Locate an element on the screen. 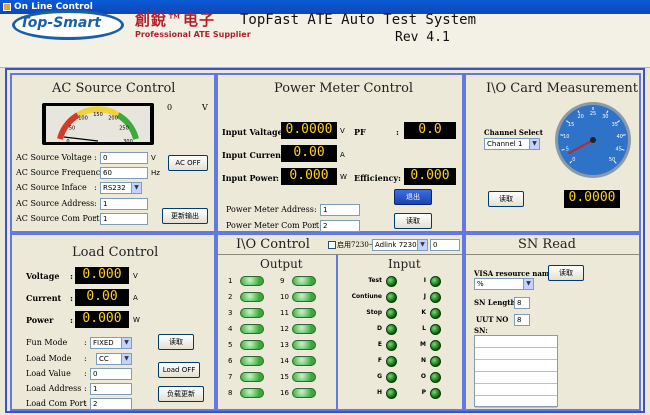  ac-frequency-unit: Hz is located at coordinates (155, 173).